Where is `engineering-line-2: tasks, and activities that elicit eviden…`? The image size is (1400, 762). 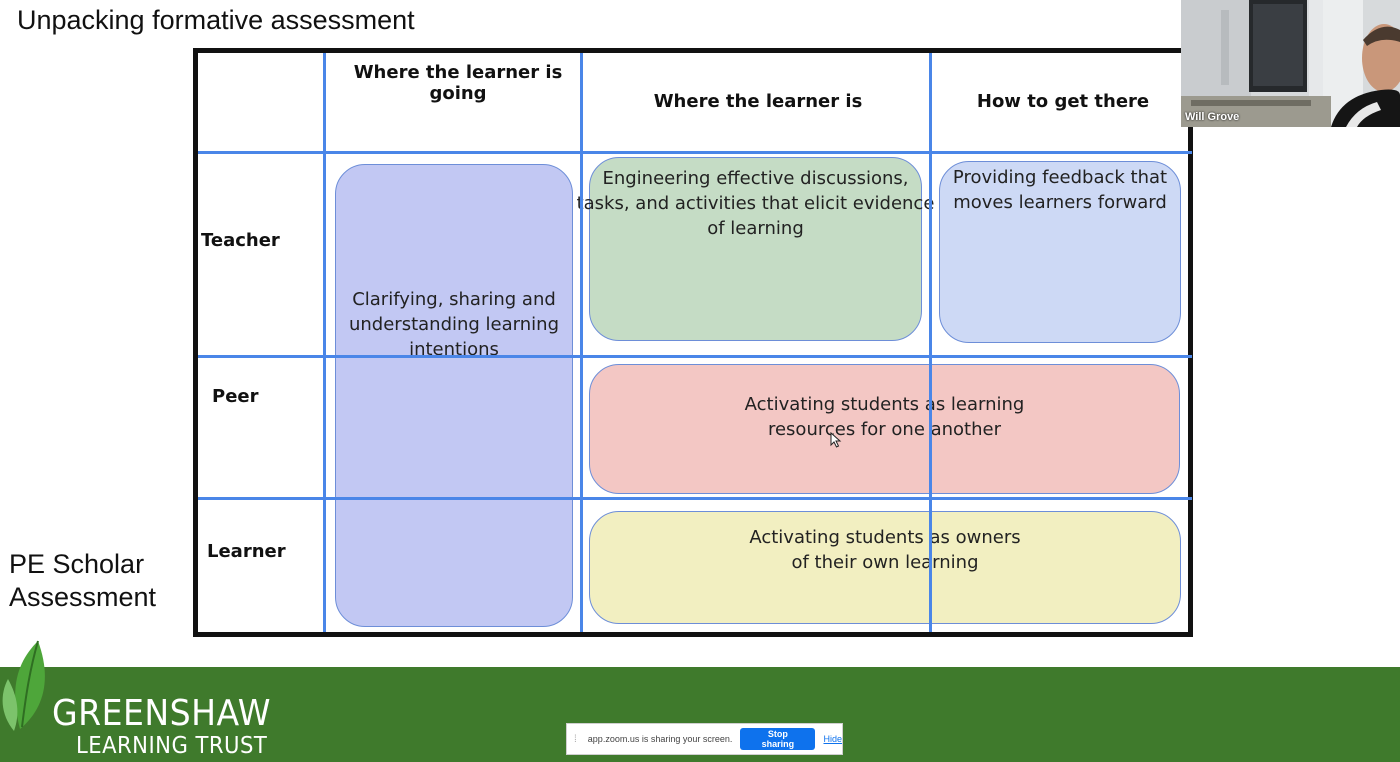 engineering-line-2: tasks, and activities that elicit eviden… is located at coordinates (755, 203).